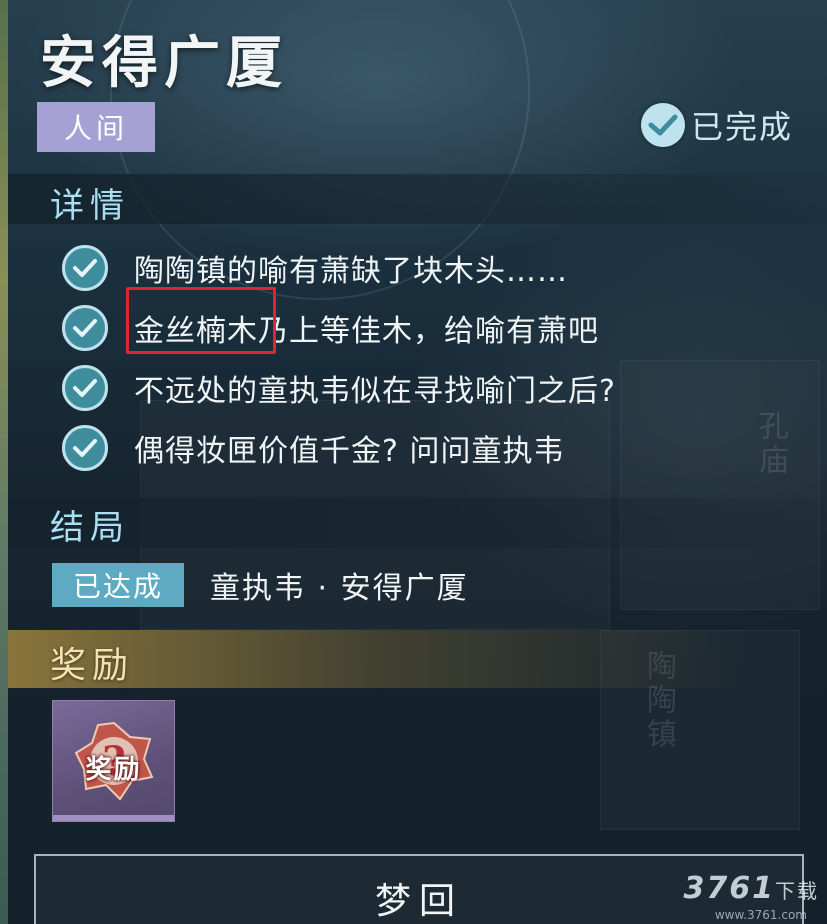  I want to click on watermark-url: www.3761.com, so click(760, 915).